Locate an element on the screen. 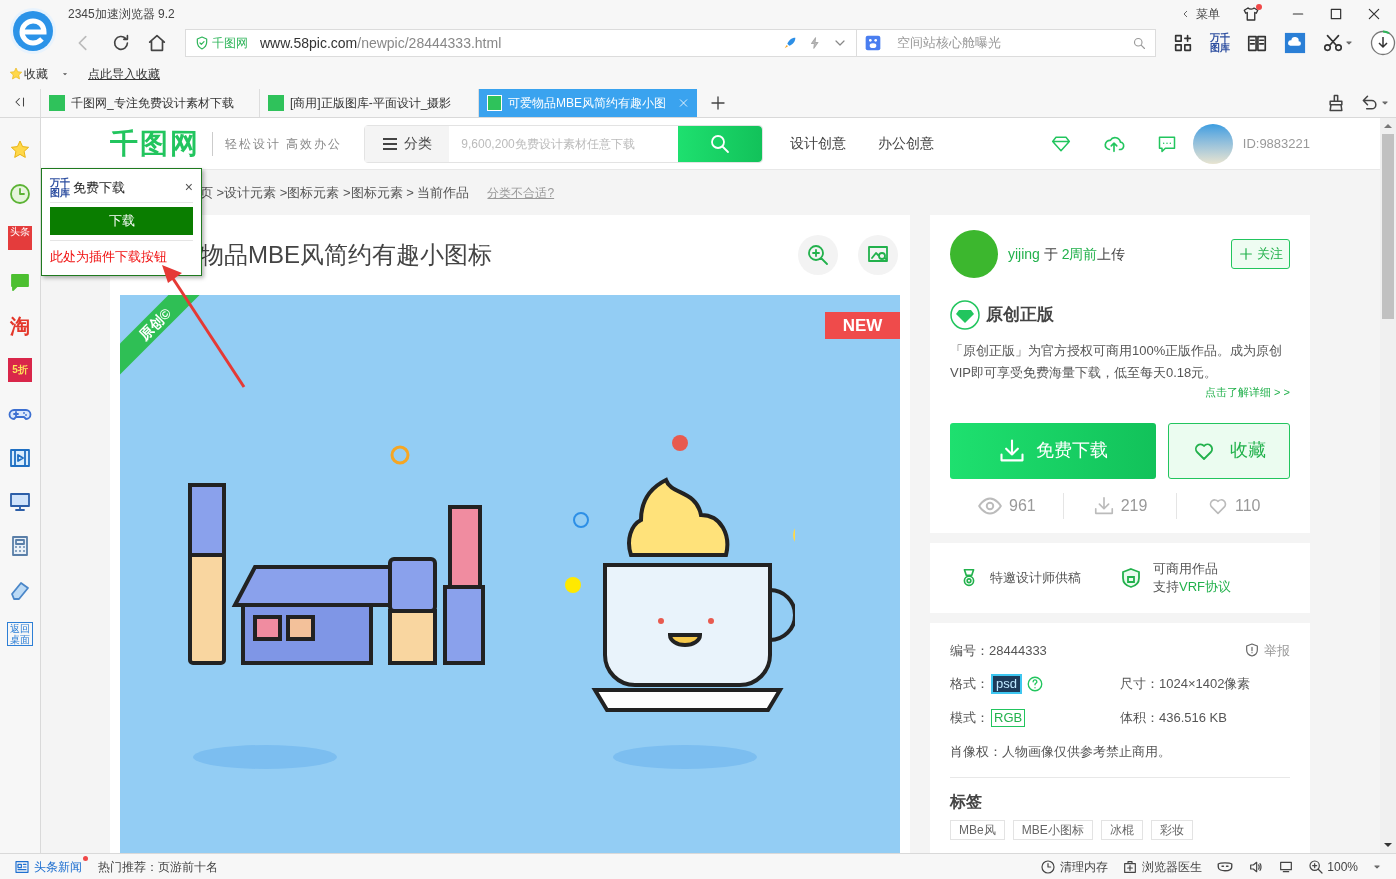 The width and height of the screenshot is (1396, 879). help-icon is located at coordinates (1034, 684).